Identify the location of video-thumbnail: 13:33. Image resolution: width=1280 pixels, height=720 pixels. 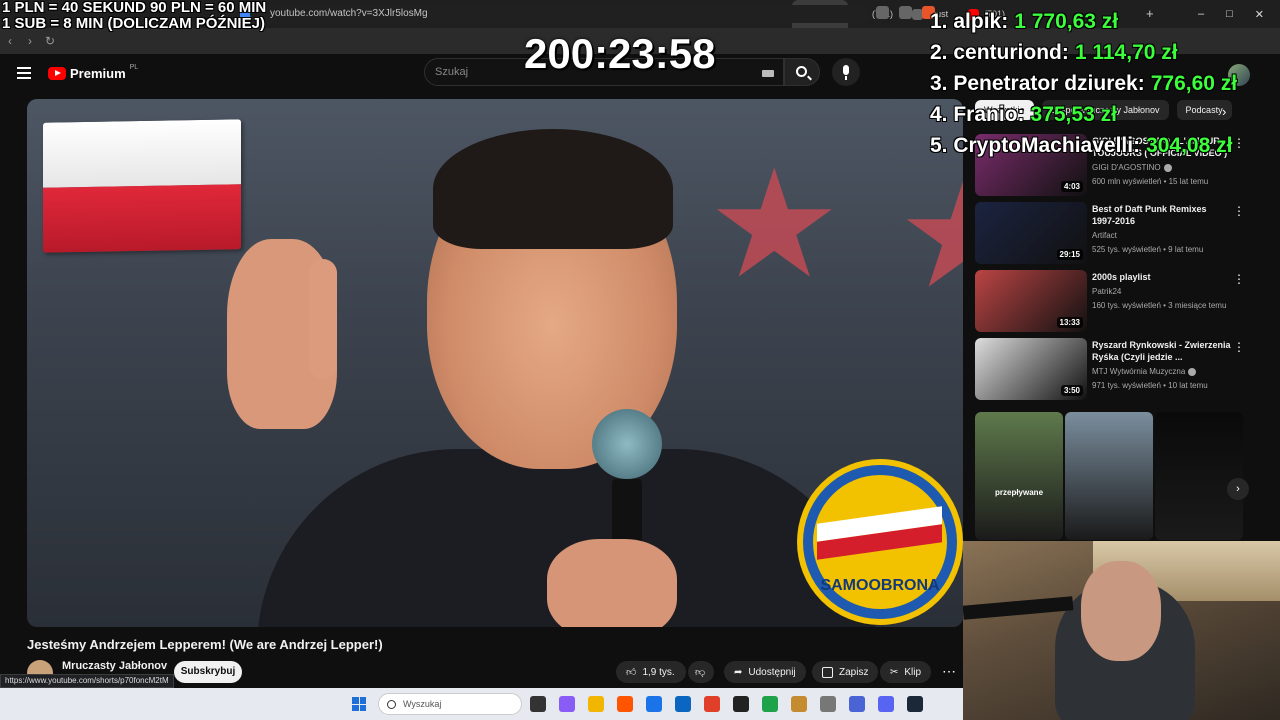
(1031, 301).